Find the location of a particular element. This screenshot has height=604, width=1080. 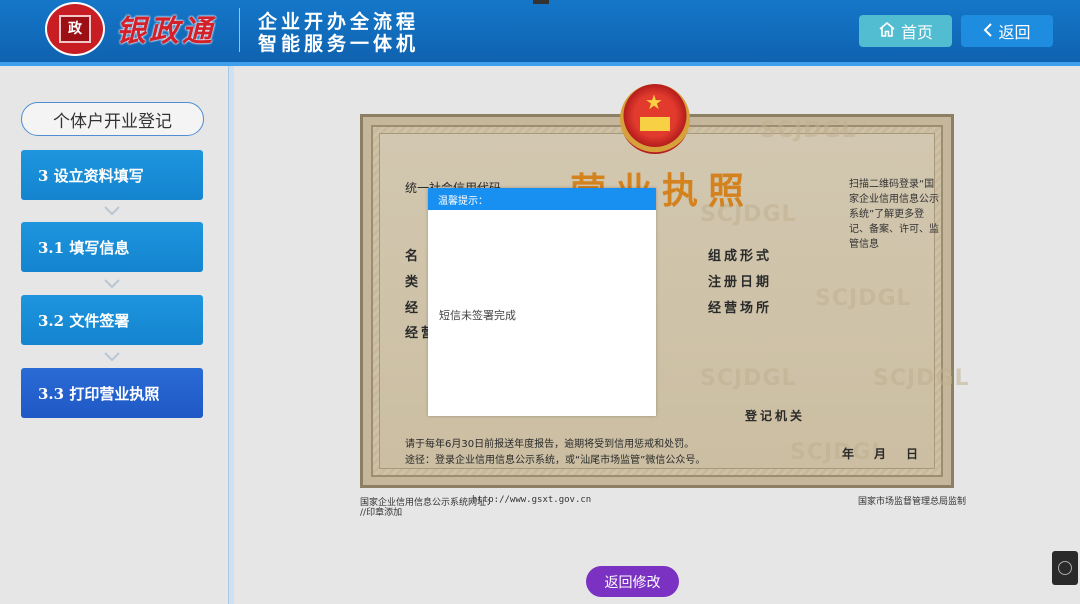

annual-report-notice: 请于每年6月30日前报送年度报告，逾期将受到信用惩戒和处罚。 is located at coordinates (550, 444).